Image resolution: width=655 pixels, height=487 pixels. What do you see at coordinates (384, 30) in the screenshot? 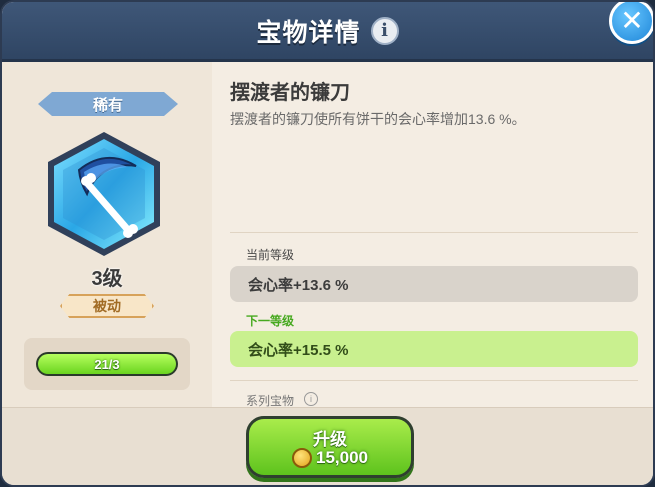
I see `info-icon: i` at bounding box center [384, 30].